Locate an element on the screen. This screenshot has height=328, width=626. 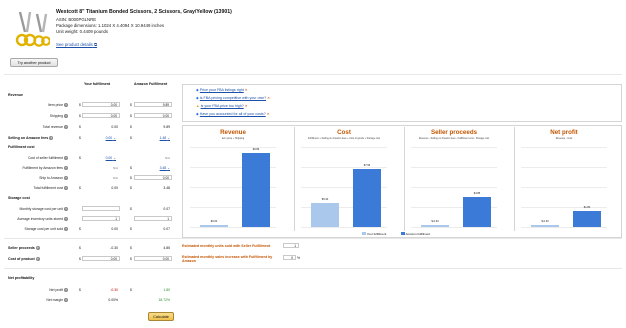
avg-inventory-amazon-input: 1 is located at coordinates (153, 218).